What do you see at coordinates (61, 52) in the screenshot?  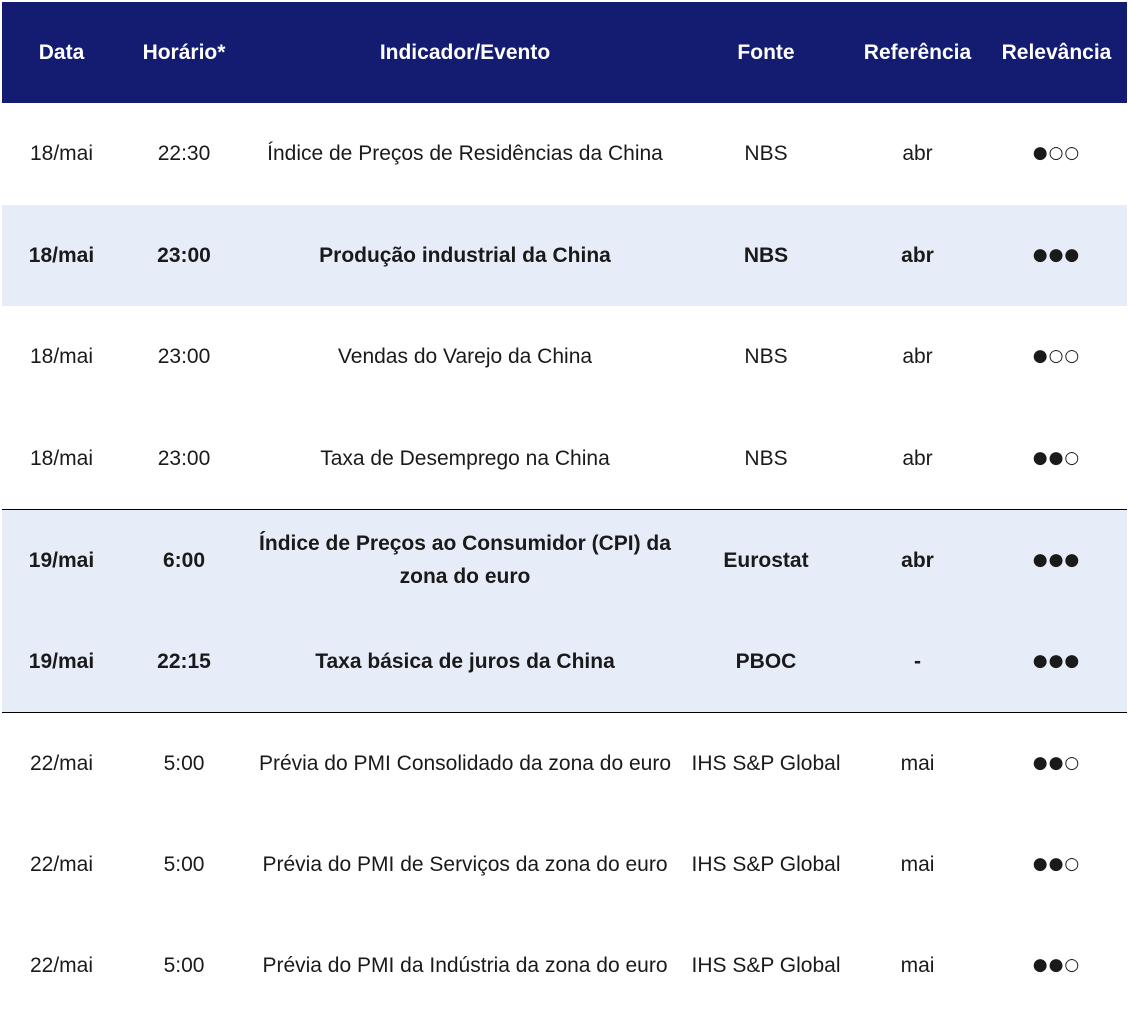 I see `header-date: Data` at bounding box center [61, 52].